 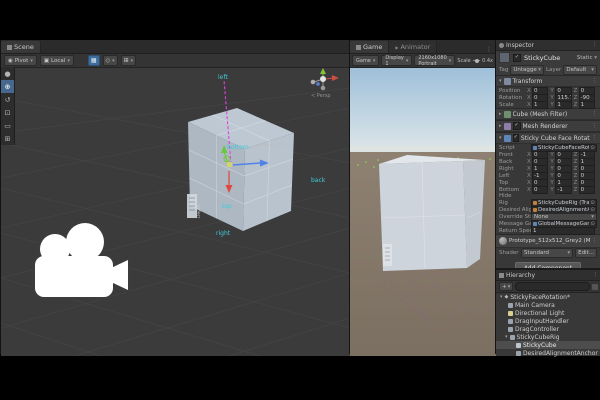 What do you see at coordinates (542, 58) in the screenshot?
I see `gameobject-name: StickyCube` at bounding box center [542, 58].